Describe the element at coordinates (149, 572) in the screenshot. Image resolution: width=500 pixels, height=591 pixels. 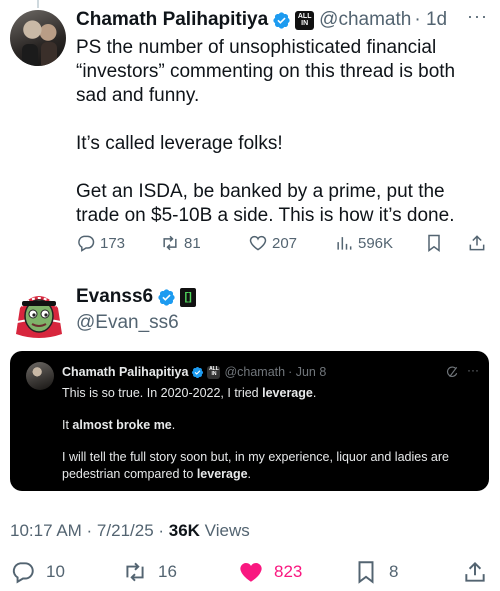
I see `repost-button: 16` at that location.